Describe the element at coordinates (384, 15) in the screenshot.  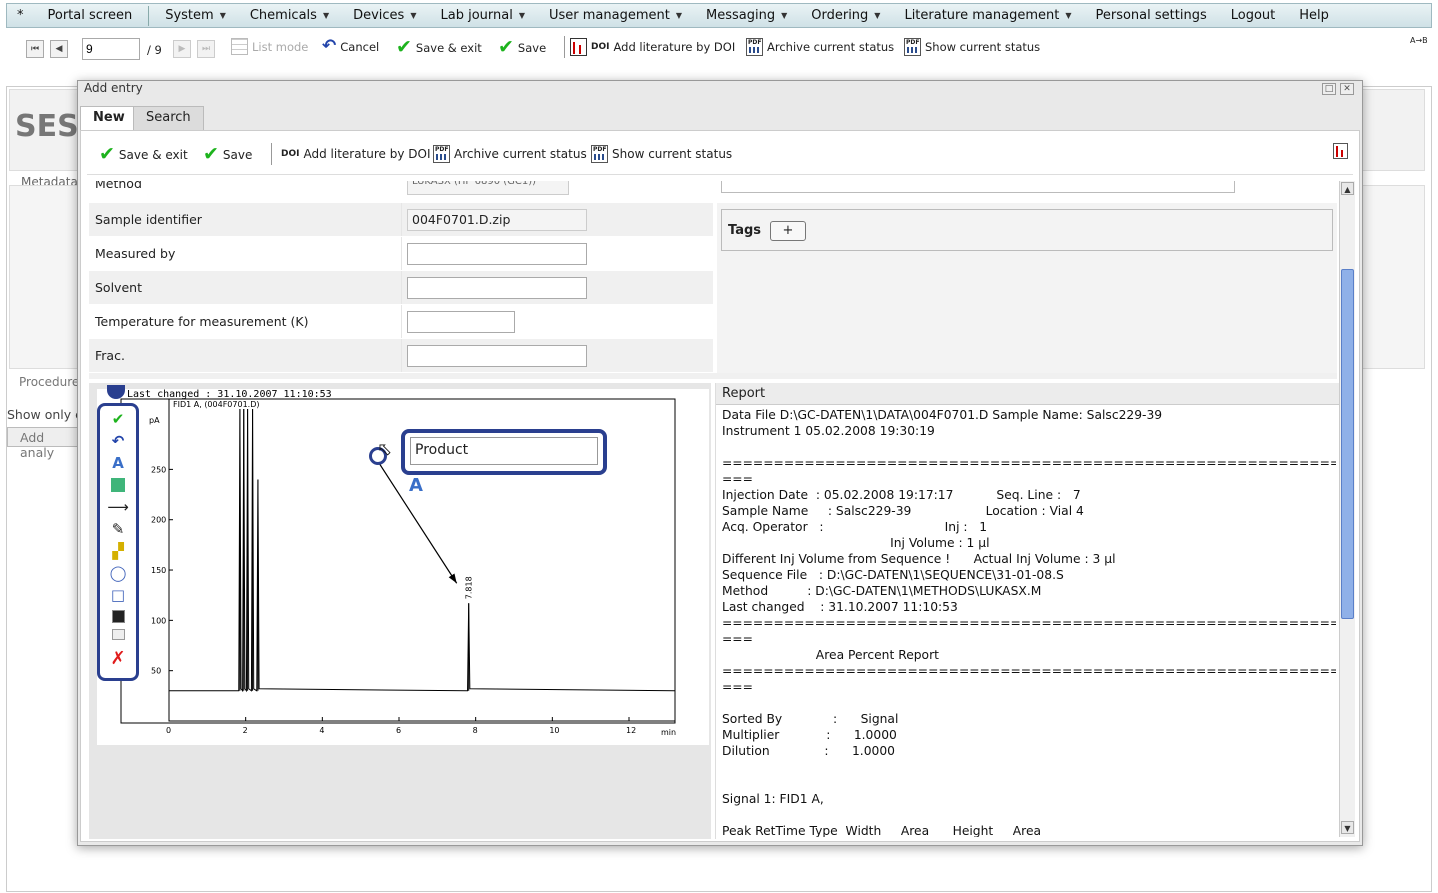
I see `menu-item-devices: Devices ▼` at that location.